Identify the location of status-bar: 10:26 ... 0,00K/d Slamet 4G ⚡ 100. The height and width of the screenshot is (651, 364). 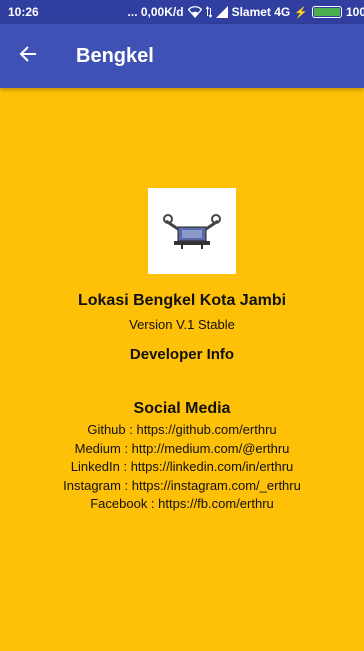
(182, 12).